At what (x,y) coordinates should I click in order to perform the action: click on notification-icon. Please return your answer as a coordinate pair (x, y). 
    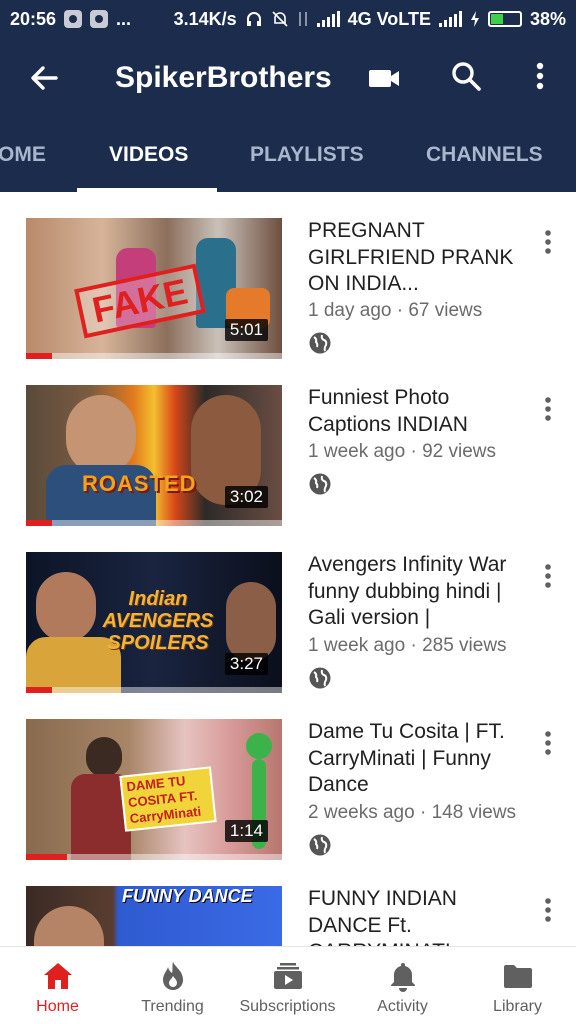
    Looking at the image, I should click on (73, 19).